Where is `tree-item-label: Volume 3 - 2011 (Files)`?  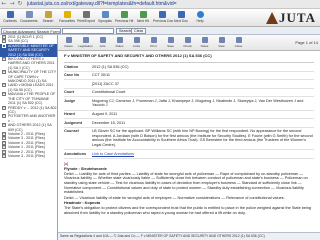
tree-item-label: Volume 3 - 2011 (Files) is located at coordinates (26, 155).